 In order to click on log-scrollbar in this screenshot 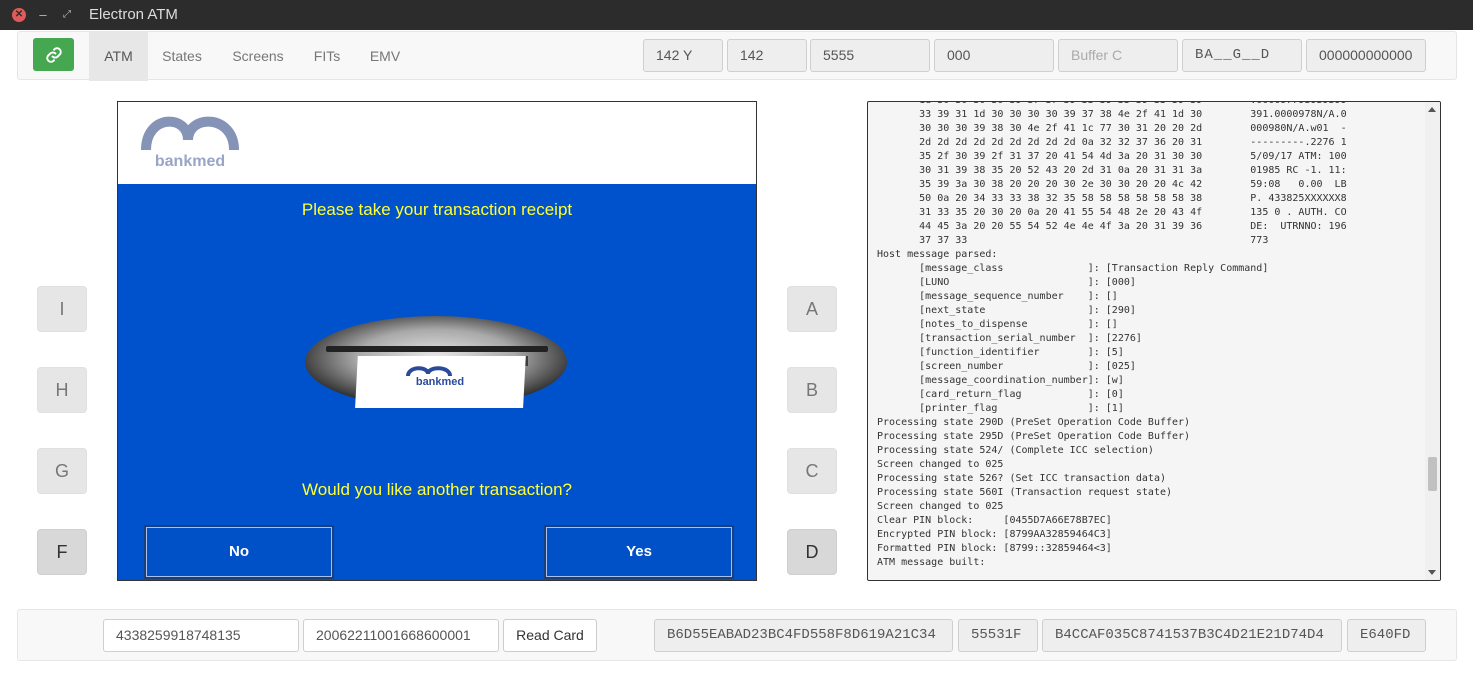, I will do `click(1432, 341)`.